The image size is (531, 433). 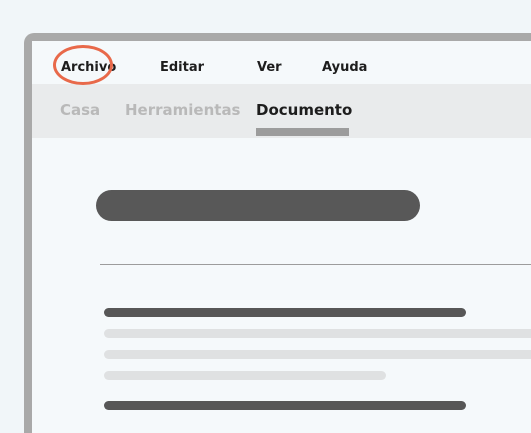 I want to click on menu-ver: Ver, so click(x=269, y=67).